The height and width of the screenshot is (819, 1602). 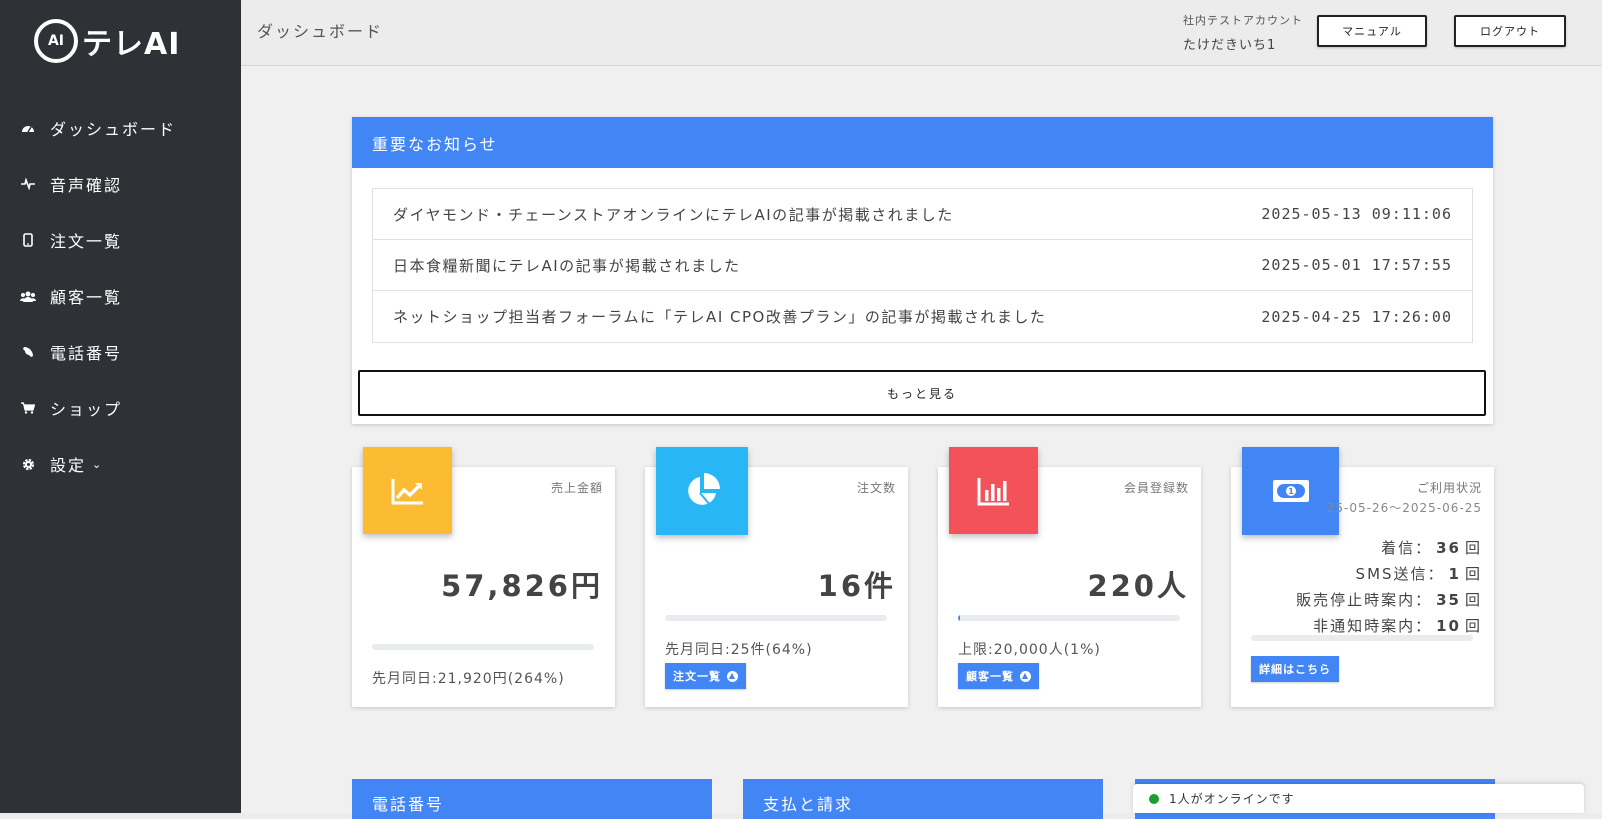 What do you see at coordinates (483, 647) in the screenshot?
I see `sales-progress` at bounding box center [483, 647].